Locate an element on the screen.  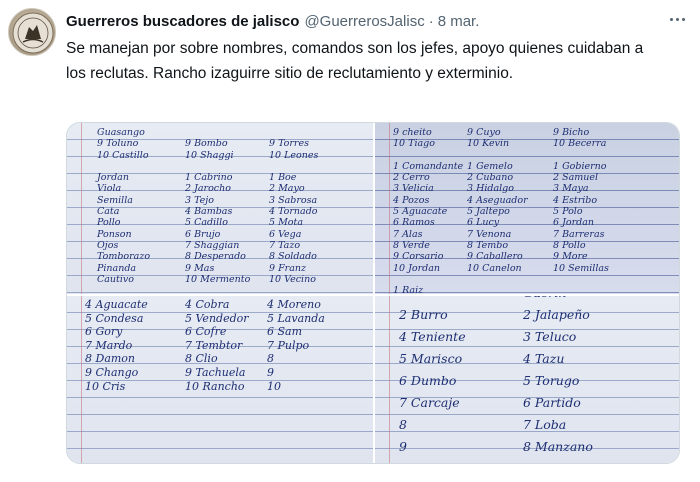
handwritten-entry: 2 Samuel is located at coordinates (576, 178).